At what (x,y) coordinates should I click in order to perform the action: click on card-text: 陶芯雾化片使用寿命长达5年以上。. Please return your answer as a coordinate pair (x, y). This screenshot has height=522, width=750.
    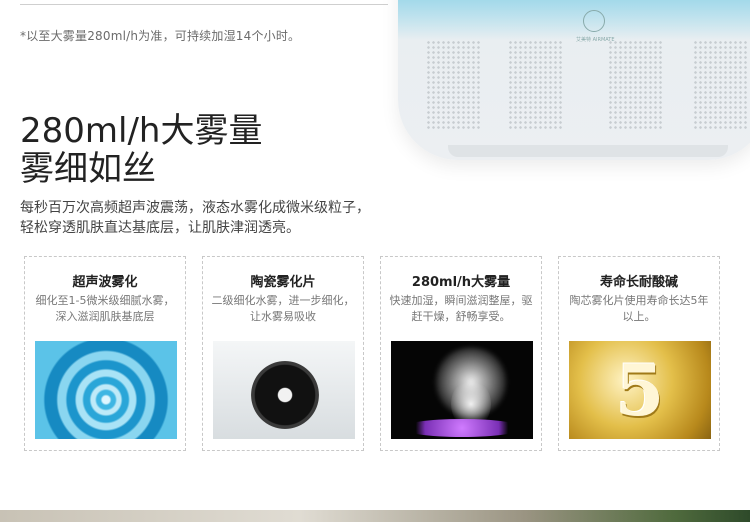
    Looking at the image, I should click on (639, 308).